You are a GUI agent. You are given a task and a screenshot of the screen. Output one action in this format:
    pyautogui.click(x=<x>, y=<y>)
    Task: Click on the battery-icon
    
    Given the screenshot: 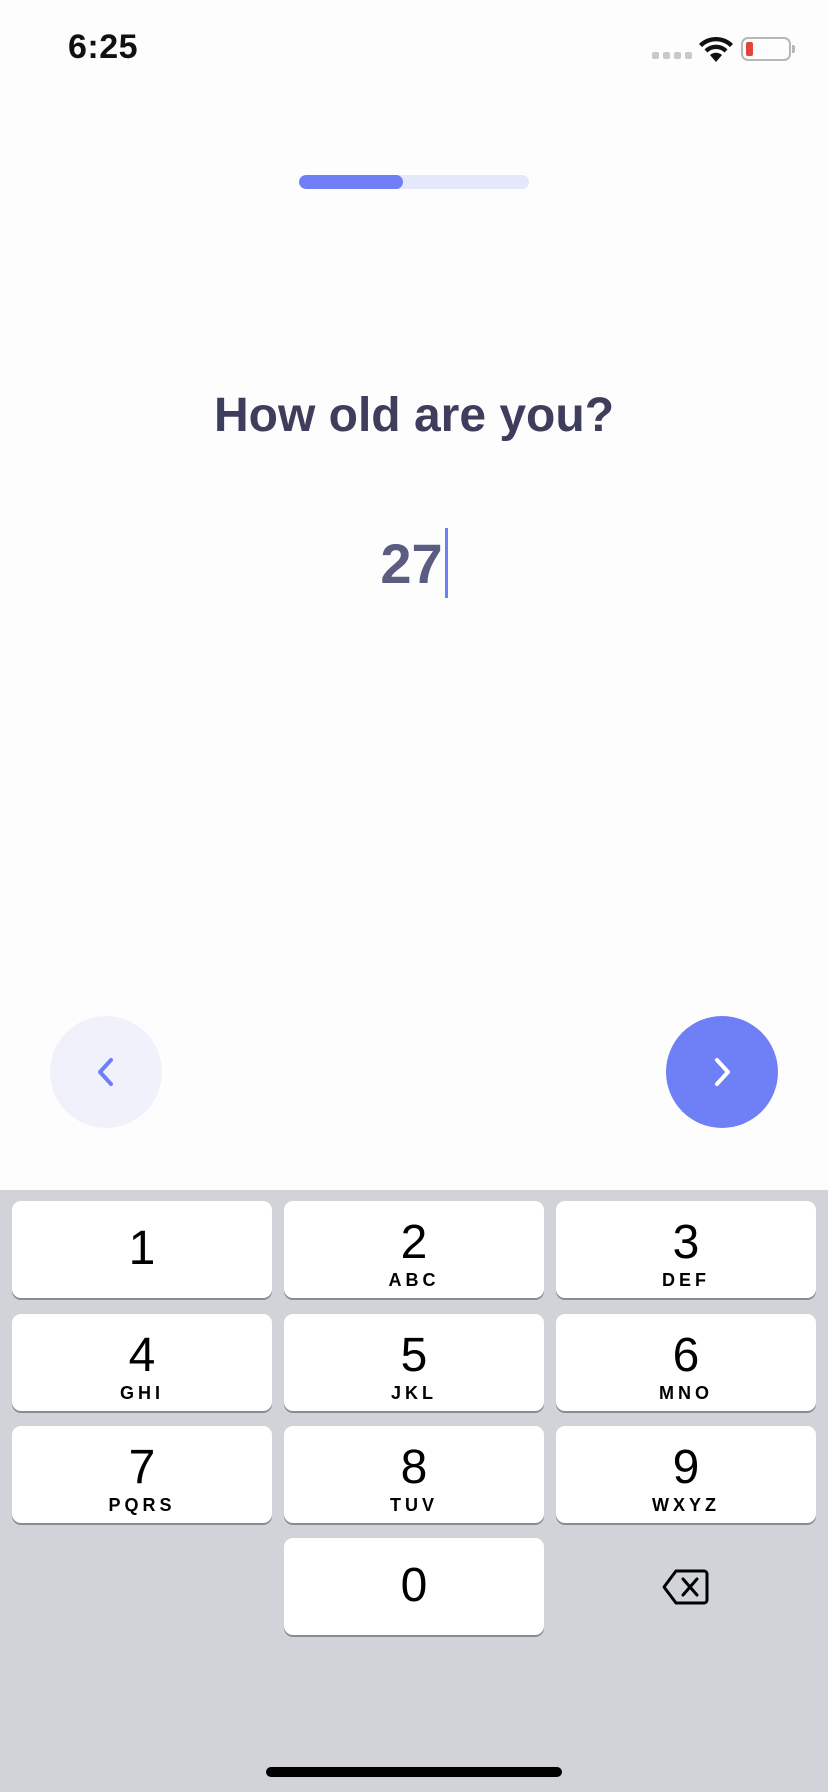 What is the action you would take?
    pyautogui.click(x=768, y=49)
    